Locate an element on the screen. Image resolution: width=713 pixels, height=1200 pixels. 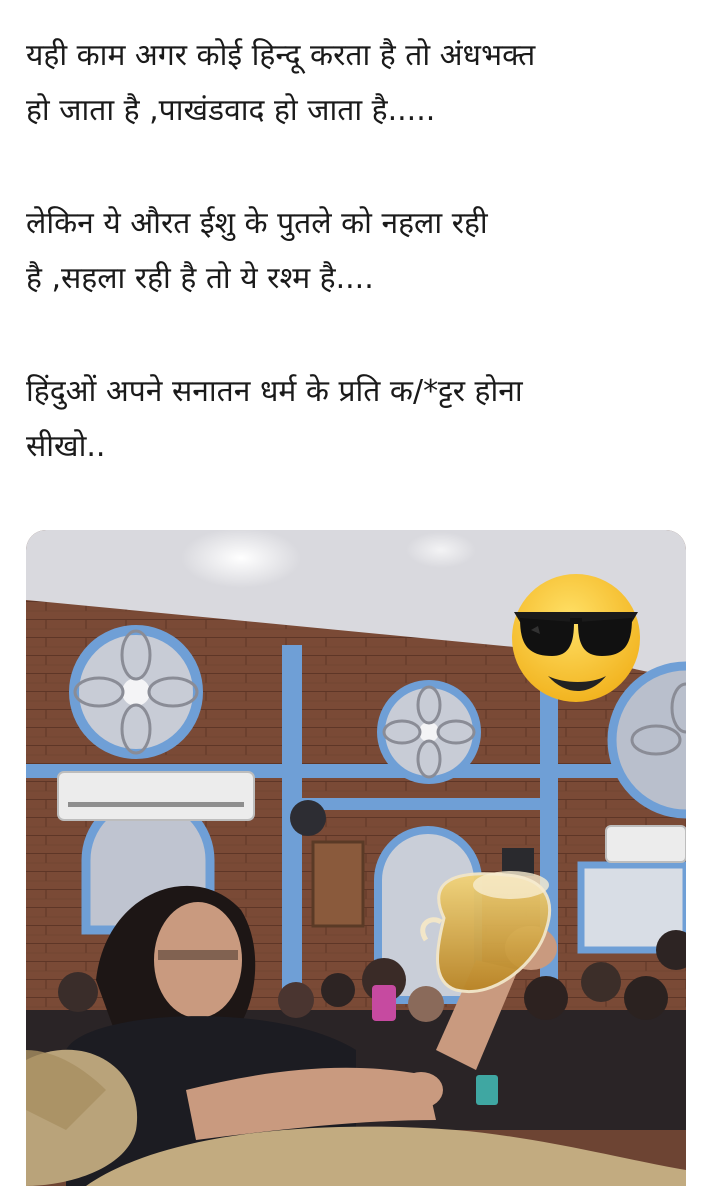
sunglasses-emoji is located at coordinates (576, 638).